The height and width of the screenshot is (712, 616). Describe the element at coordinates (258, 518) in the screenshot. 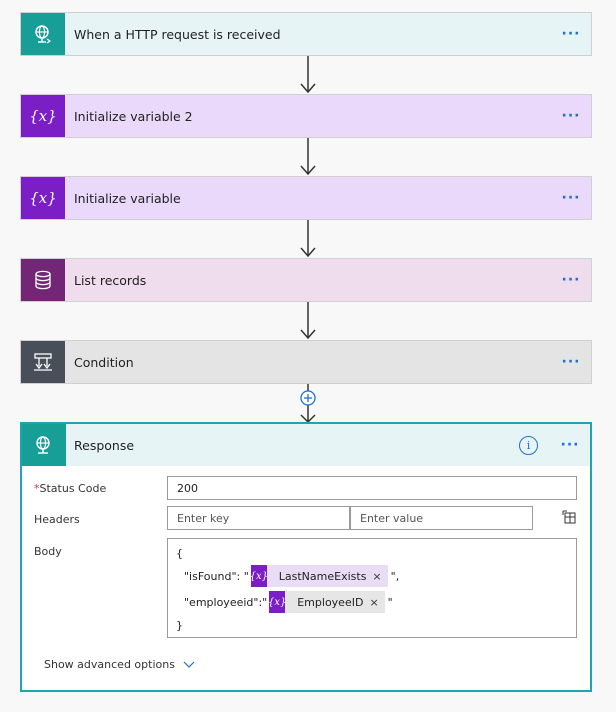

I see `header-key-input: Enter key` at that location.